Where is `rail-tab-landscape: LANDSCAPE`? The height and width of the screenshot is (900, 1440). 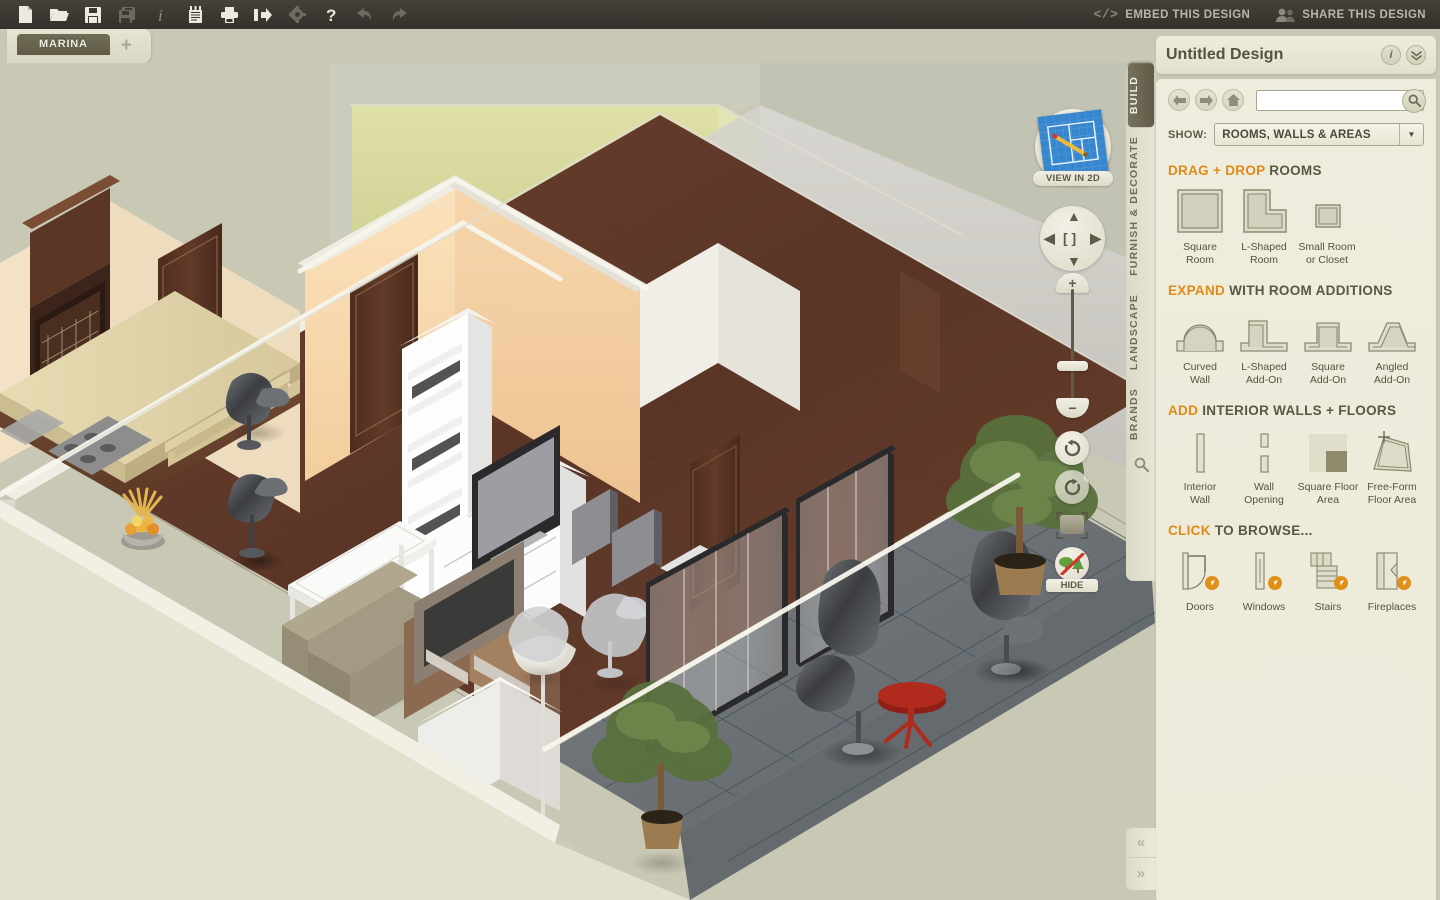
rail-tab-landscape: LANDSCAPE is located at coordinates (1141, 332).